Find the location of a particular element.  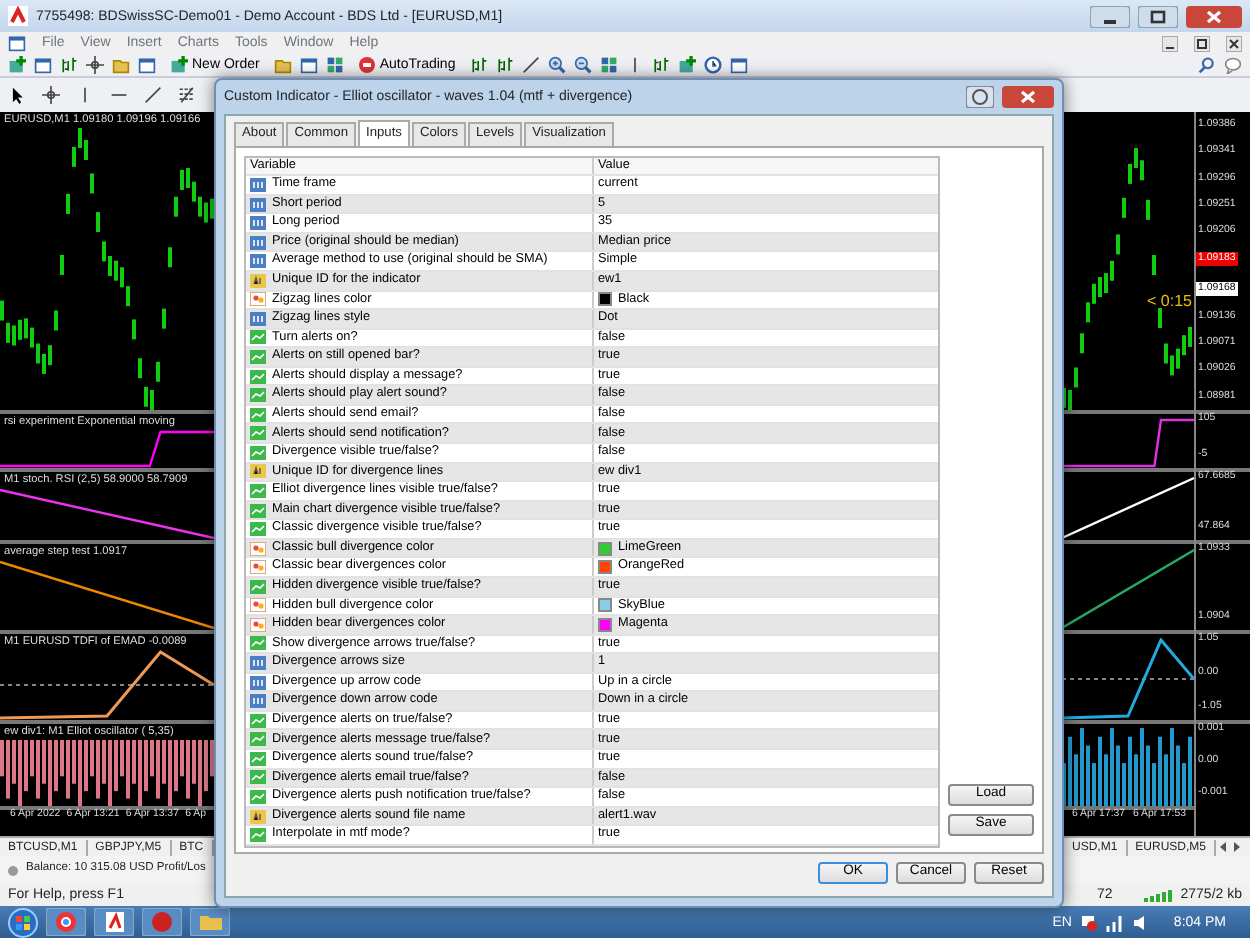

bar-chart-icon is located at coordinates (478, 65).